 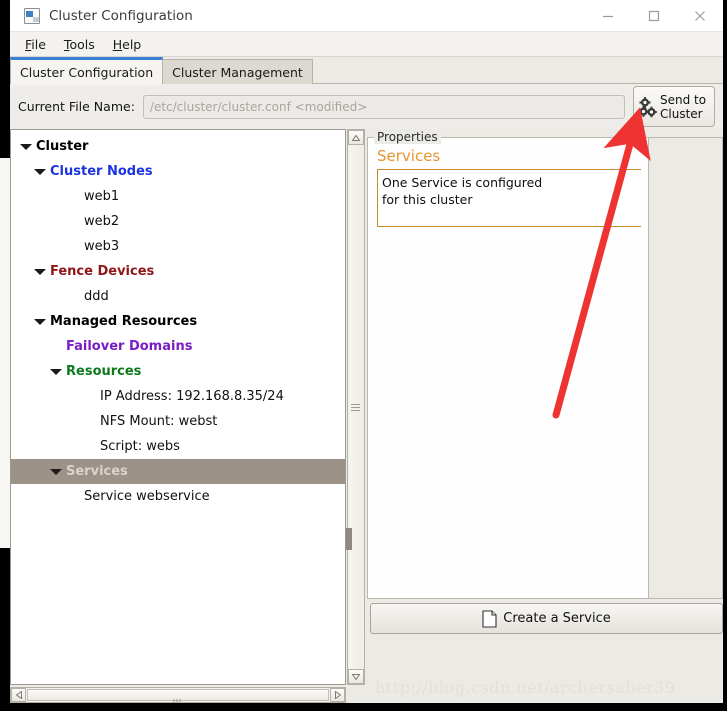 I want to click on menu-tools: Tools, so click(x=79, y=44).